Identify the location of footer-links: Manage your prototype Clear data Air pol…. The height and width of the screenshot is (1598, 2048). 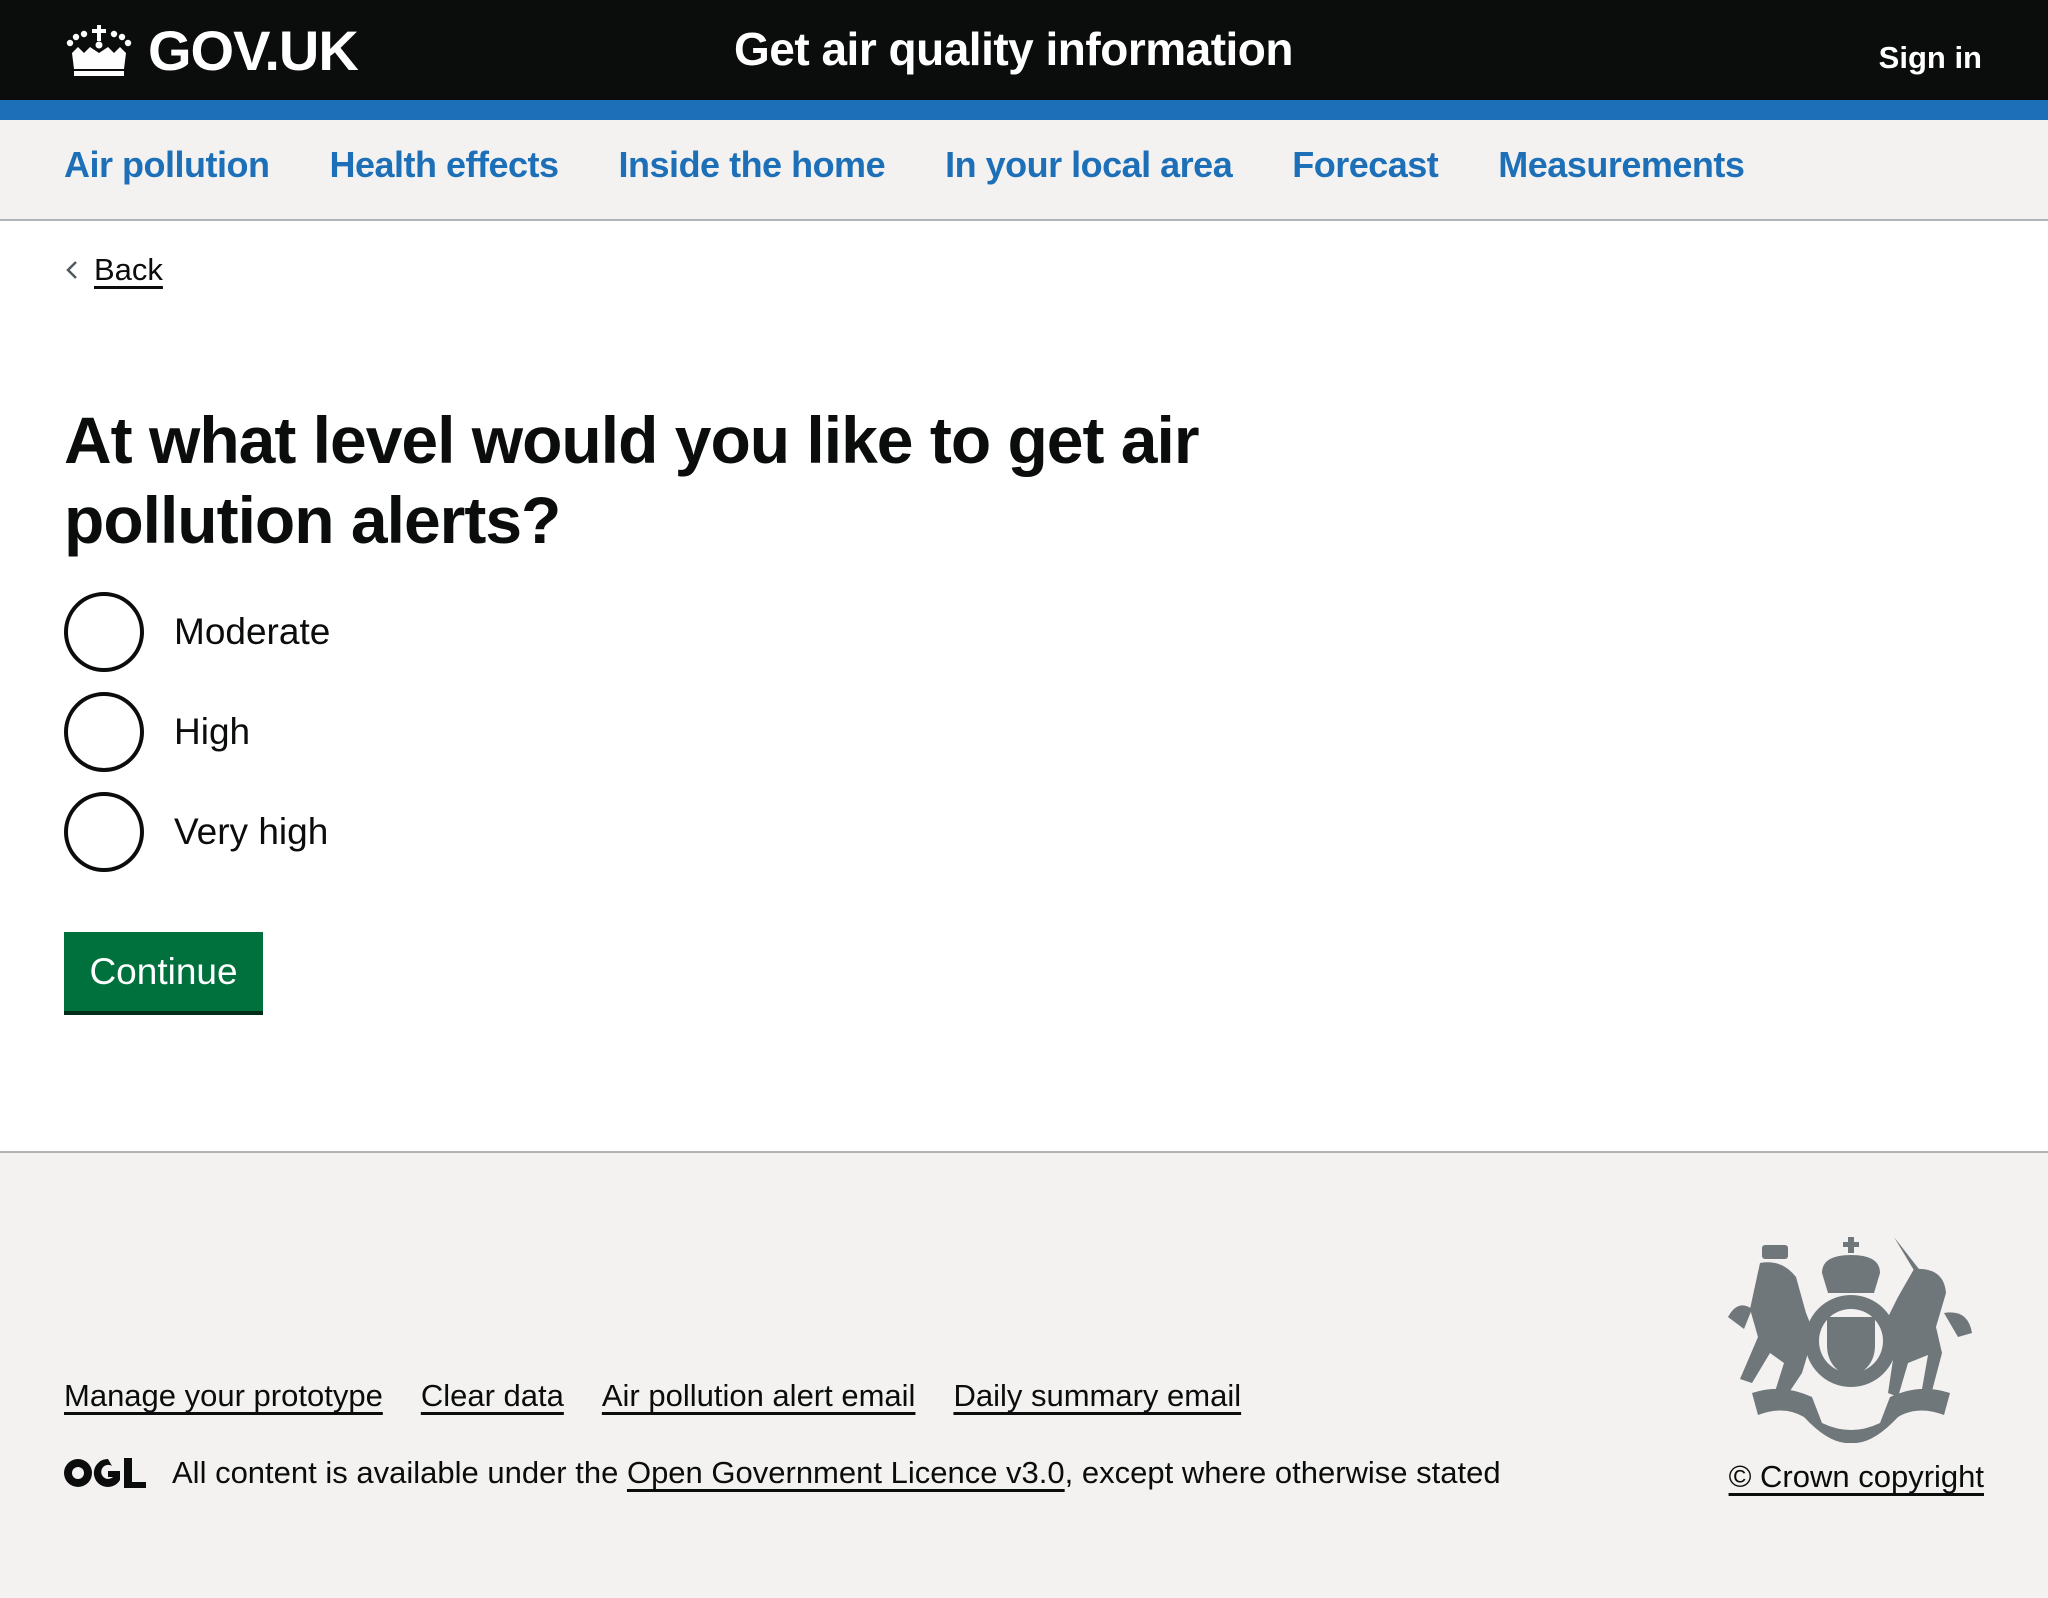
(671, 1396).